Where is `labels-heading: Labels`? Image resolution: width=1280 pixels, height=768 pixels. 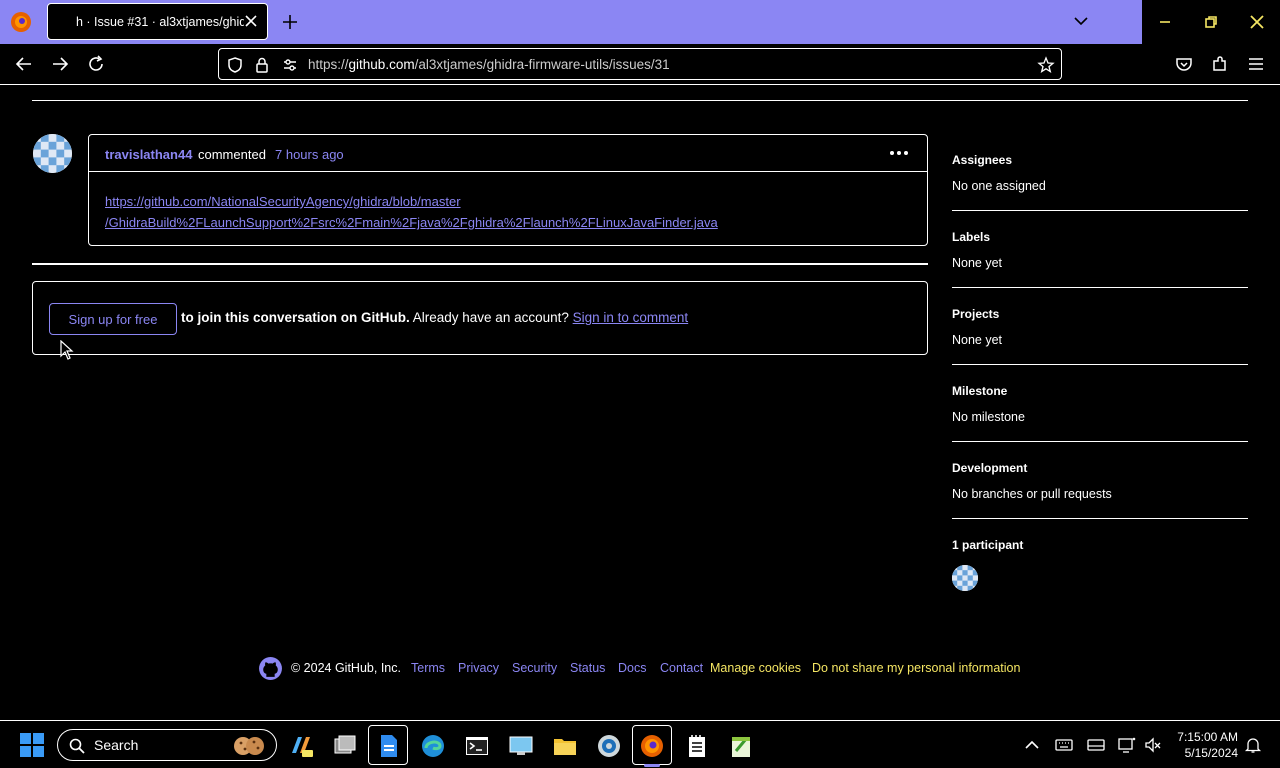
labels-heading: Labels is located at coordinates (971, 237).